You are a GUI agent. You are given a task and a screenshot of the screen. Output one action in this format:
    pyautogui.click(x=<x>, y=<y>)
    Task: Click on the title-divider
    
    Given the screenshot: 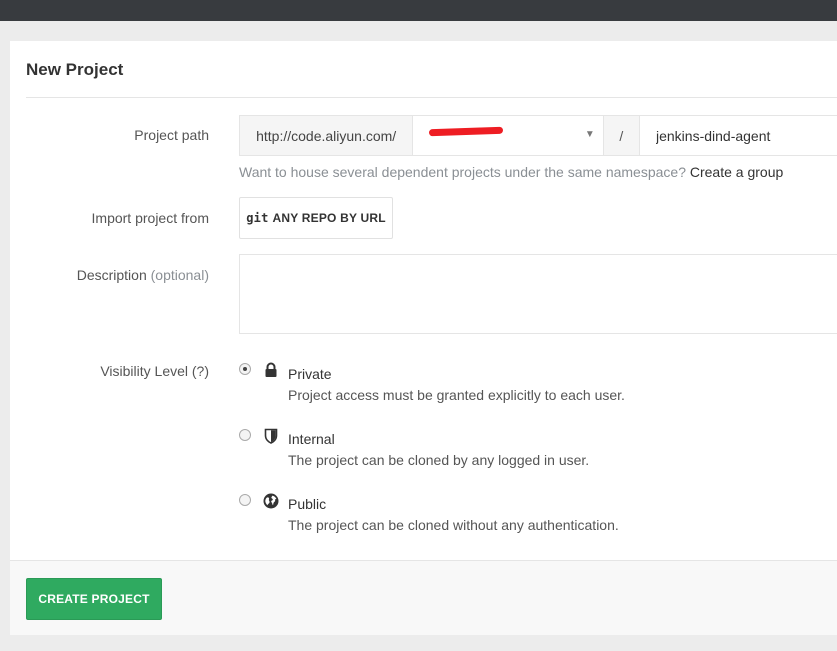 What is the action you would take?
    pyautogui.click(x=431, y=97)
    